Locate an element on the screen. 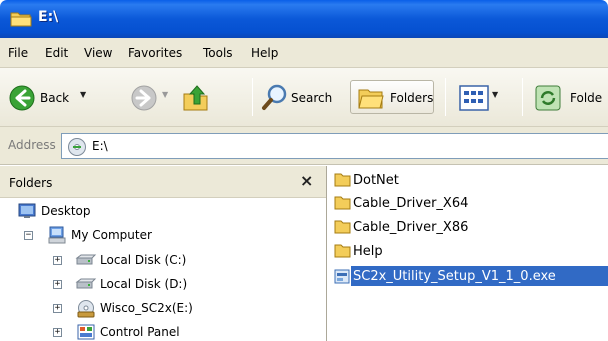 The width and height of the screenshot is (608, 341). search-button: Search is located at coordinates (300, 97).